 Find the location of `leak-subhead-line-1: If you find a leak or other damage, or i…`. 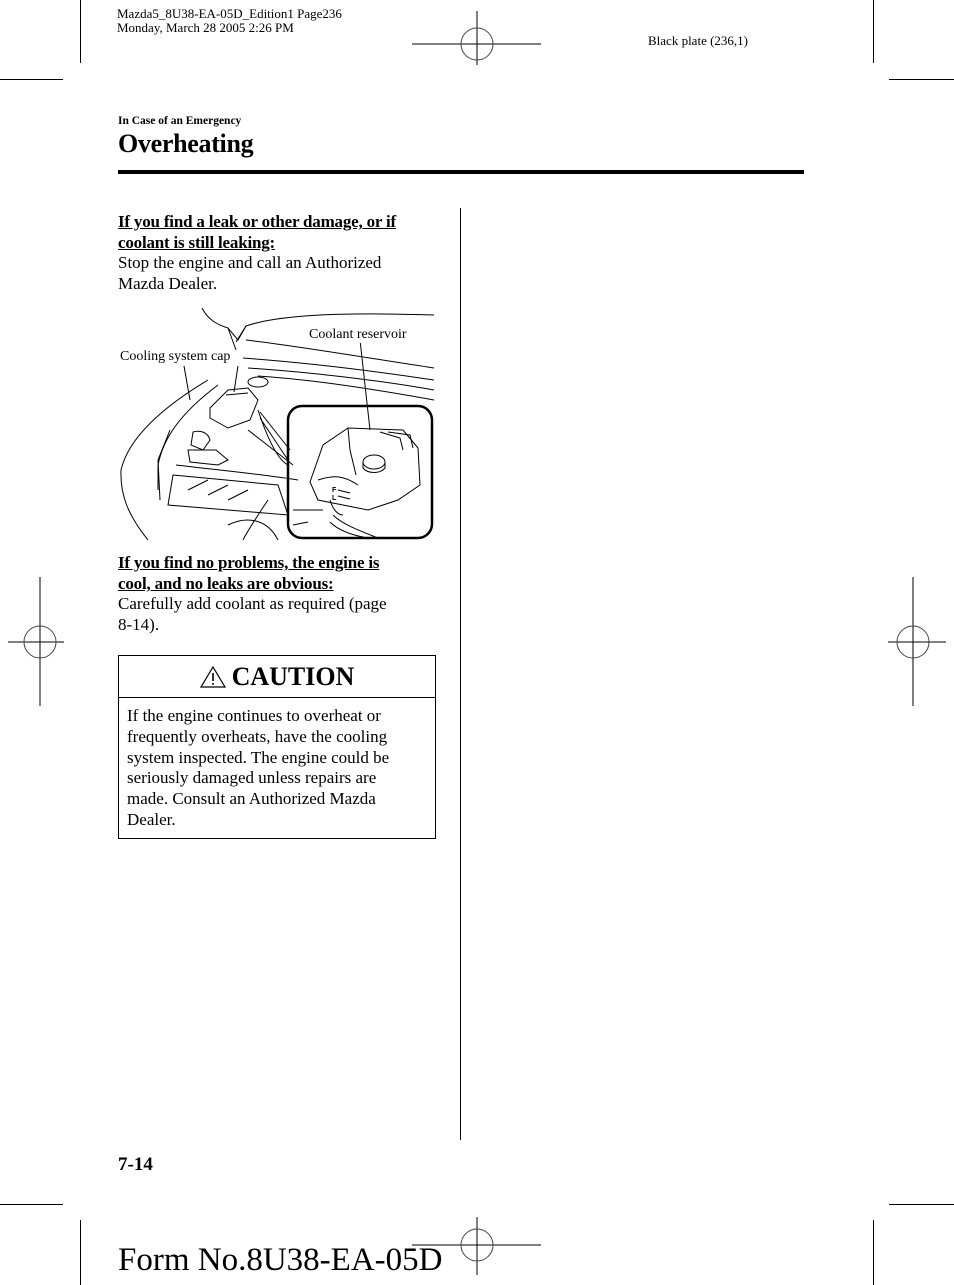

leak-subhead-line-1: If you find a leak or other damage, or i… is located at coordinates (257, 221).